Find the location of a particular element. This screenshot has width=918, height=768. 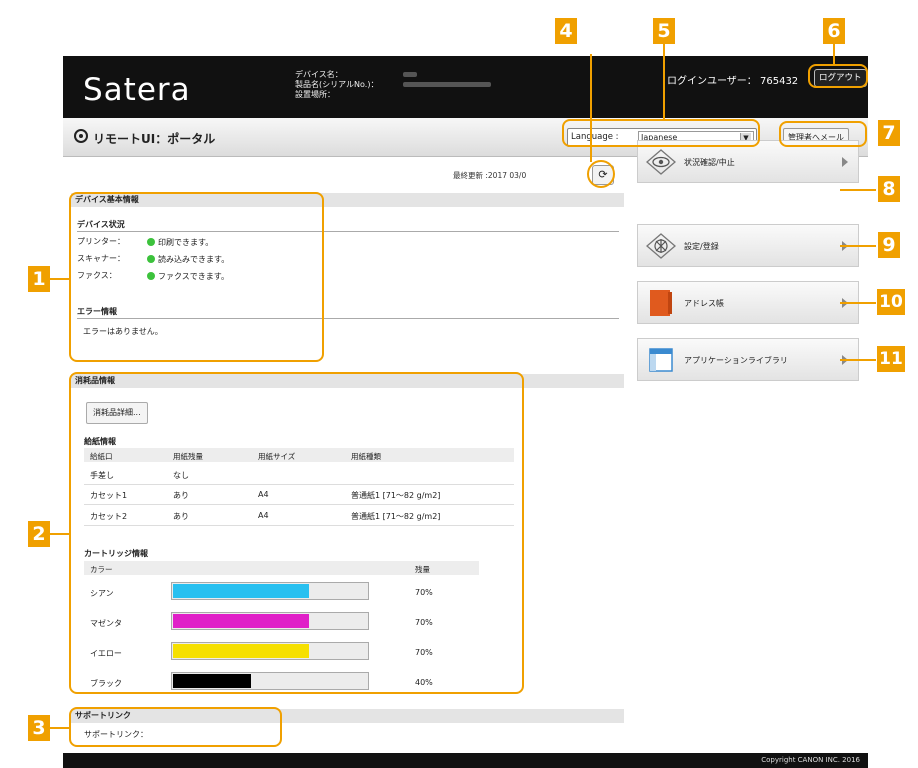

chevron-right-icon is located at coordinates (845, 162).